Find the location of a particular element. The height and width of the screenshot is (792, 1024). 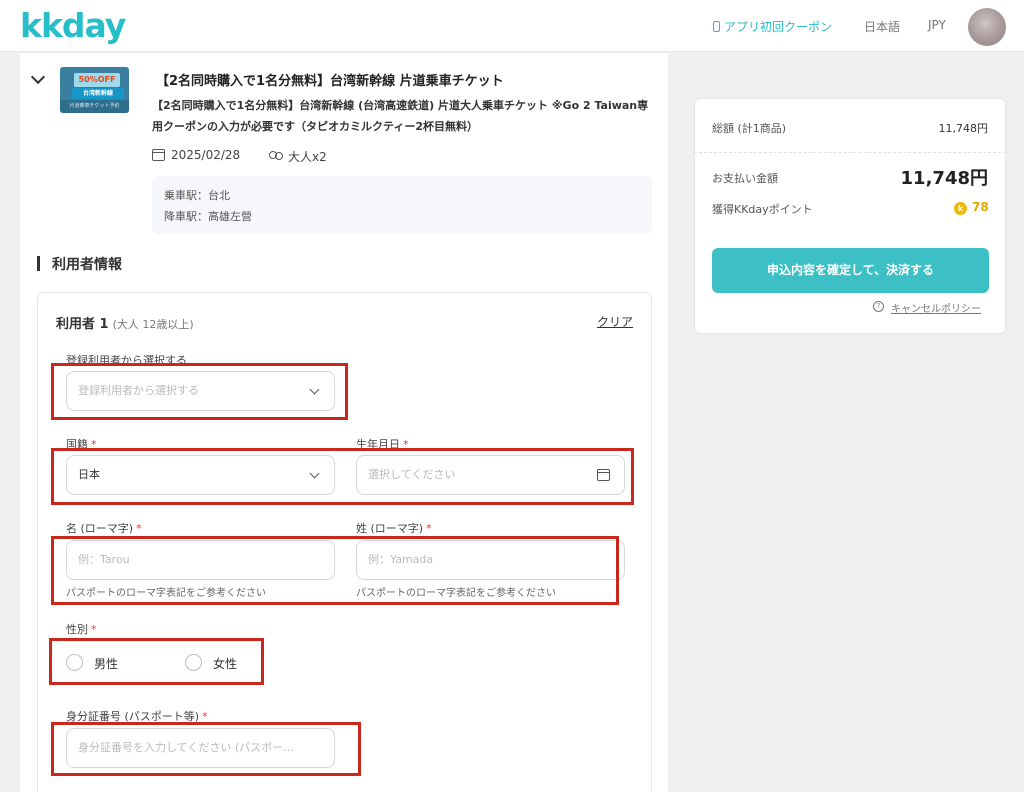

highlight-box-id-number is located at coordinates (206, 749).